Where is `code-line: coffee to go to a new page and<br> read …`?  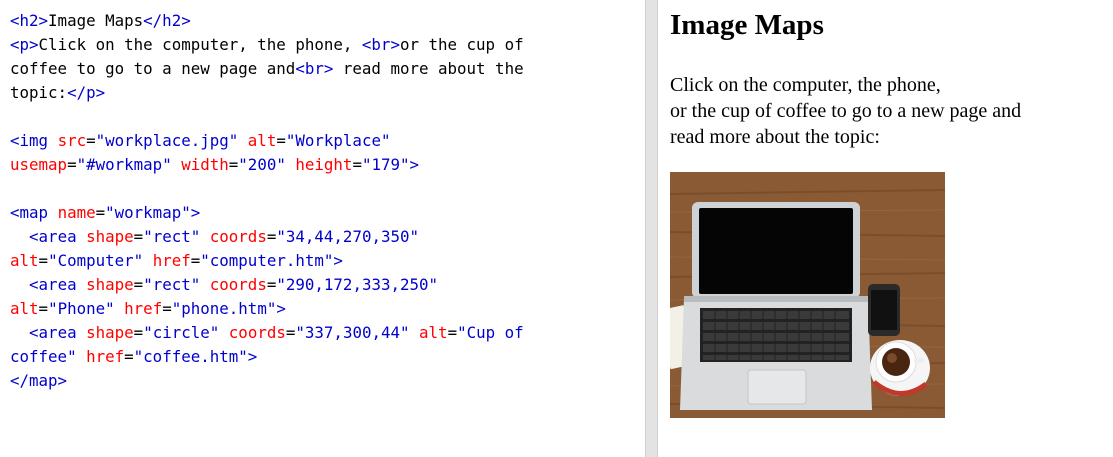
code-line: coffee to go to a new page and<br> read … is located at coordinates (322, 69).